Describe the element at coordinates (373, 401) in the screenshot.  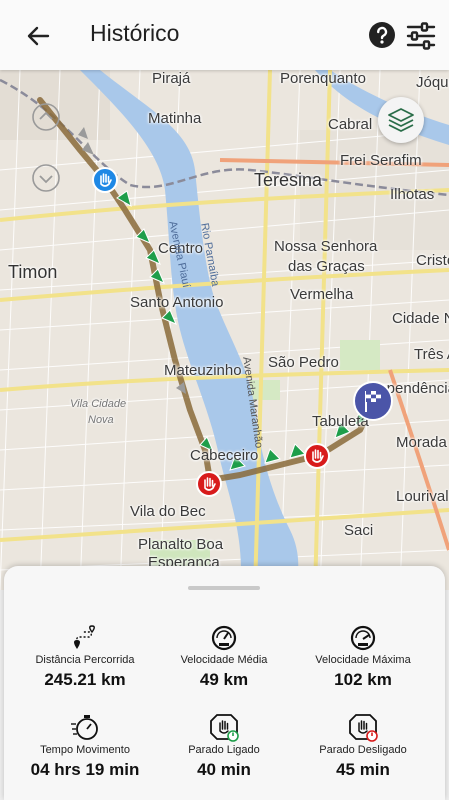
I see `finish-flag-icon` at that location.